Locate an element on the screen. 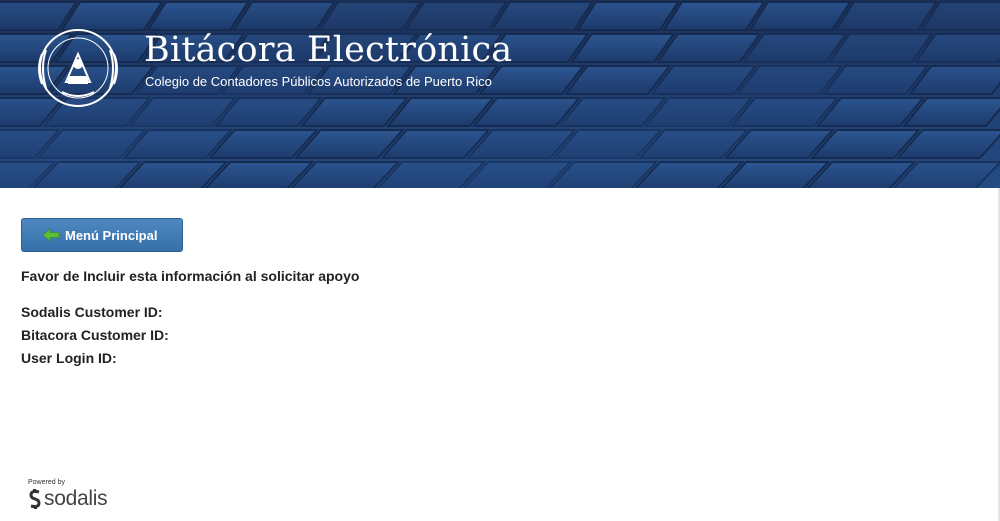 This screenshot has height=521, width=1000. college-seal-logo is located at coordinates (78, 68).